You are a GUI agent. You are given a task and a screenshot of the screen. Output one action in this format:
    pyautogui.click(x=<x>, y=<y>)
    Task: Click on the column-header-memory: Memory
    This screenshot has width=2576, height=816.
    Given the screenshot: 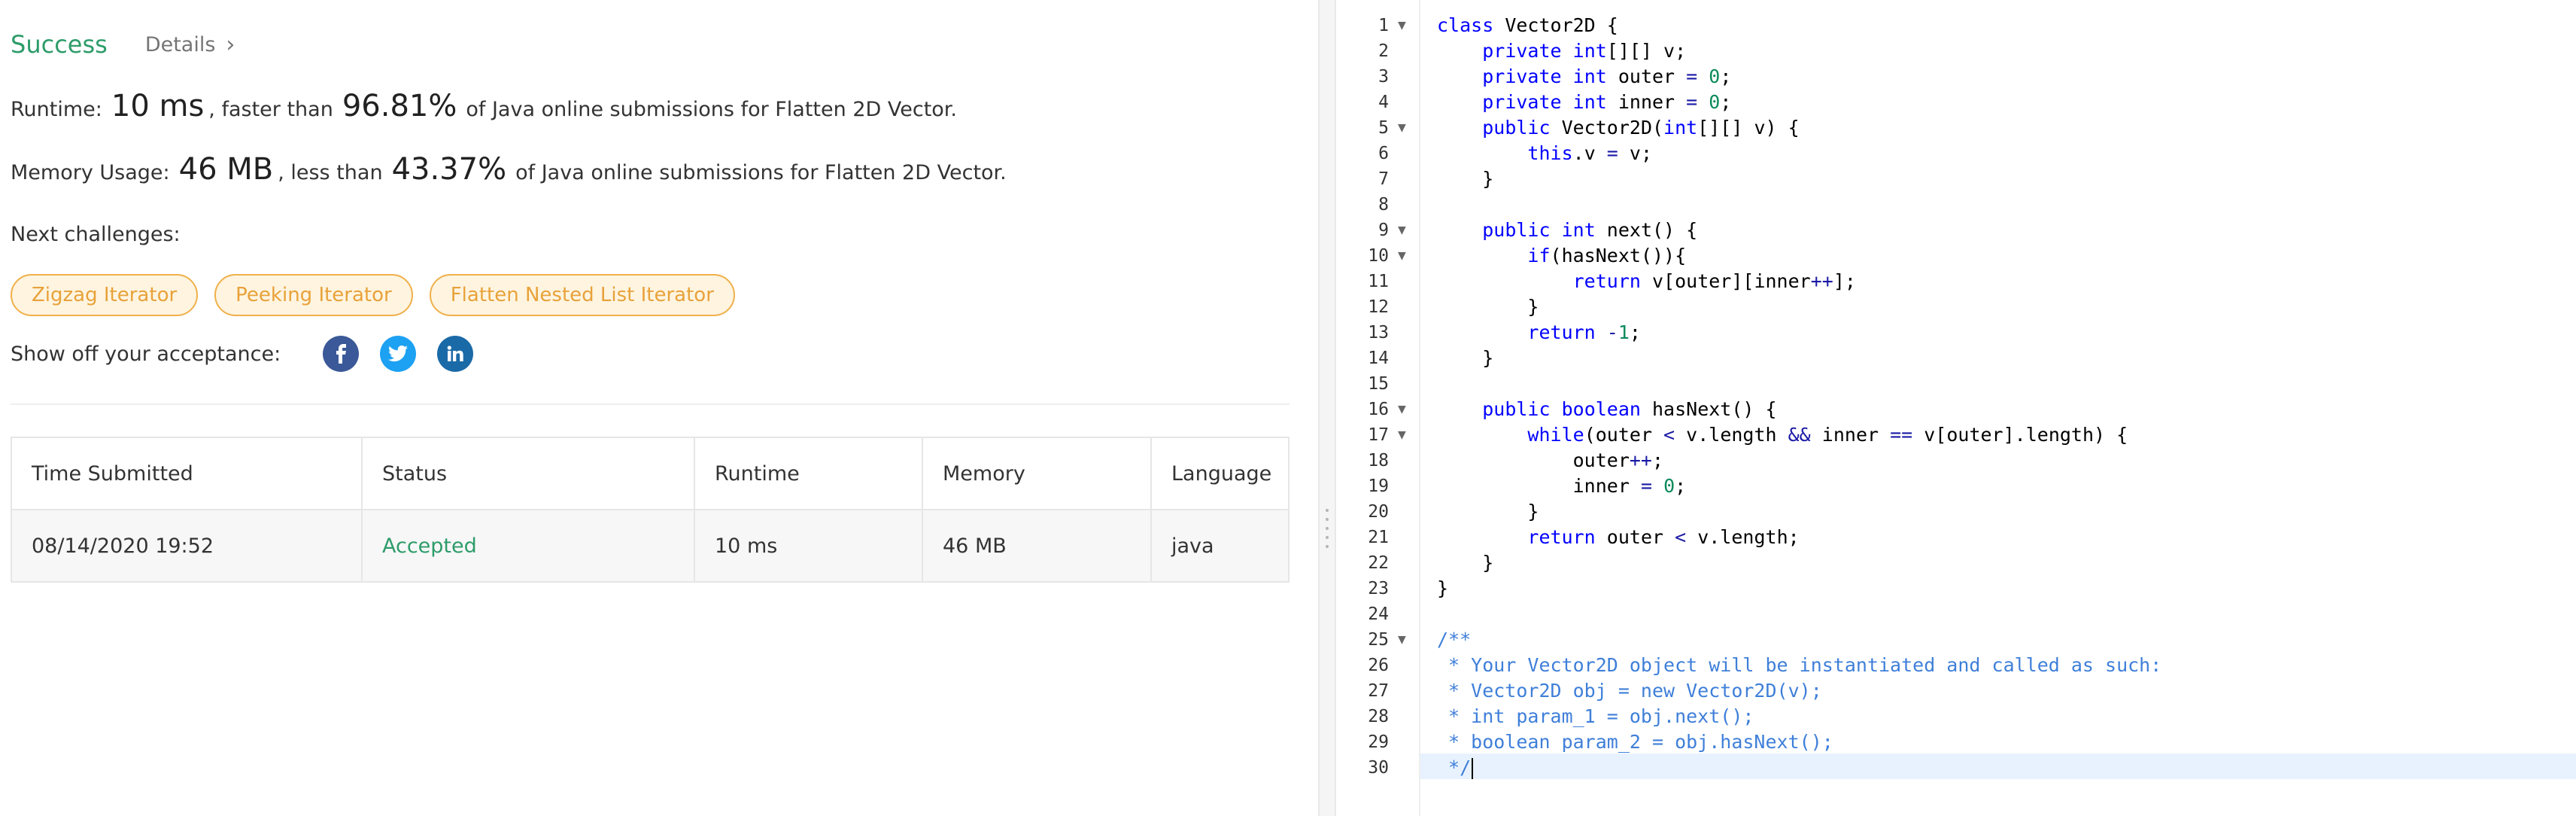 What is the action you would take?
    pyautogui.click(x=1036, y=473)
    